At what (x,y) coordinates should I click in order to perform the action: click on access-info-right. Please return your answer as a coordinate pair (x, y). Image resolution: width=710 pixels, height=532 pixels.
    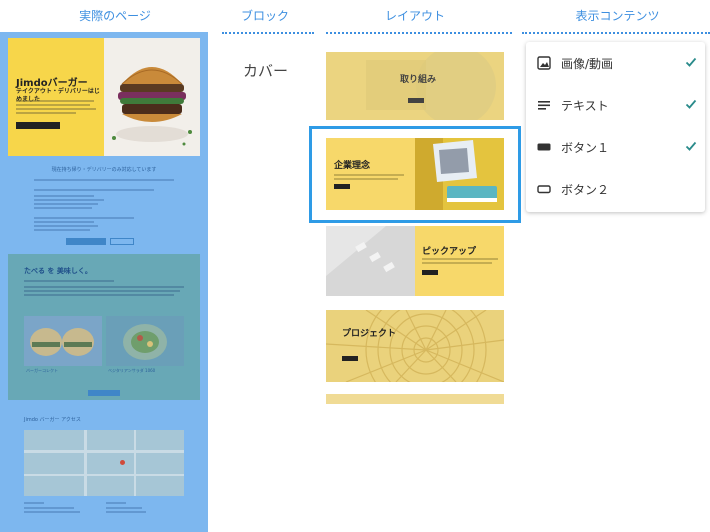
    Looking at the image, I should click on (136, 508).